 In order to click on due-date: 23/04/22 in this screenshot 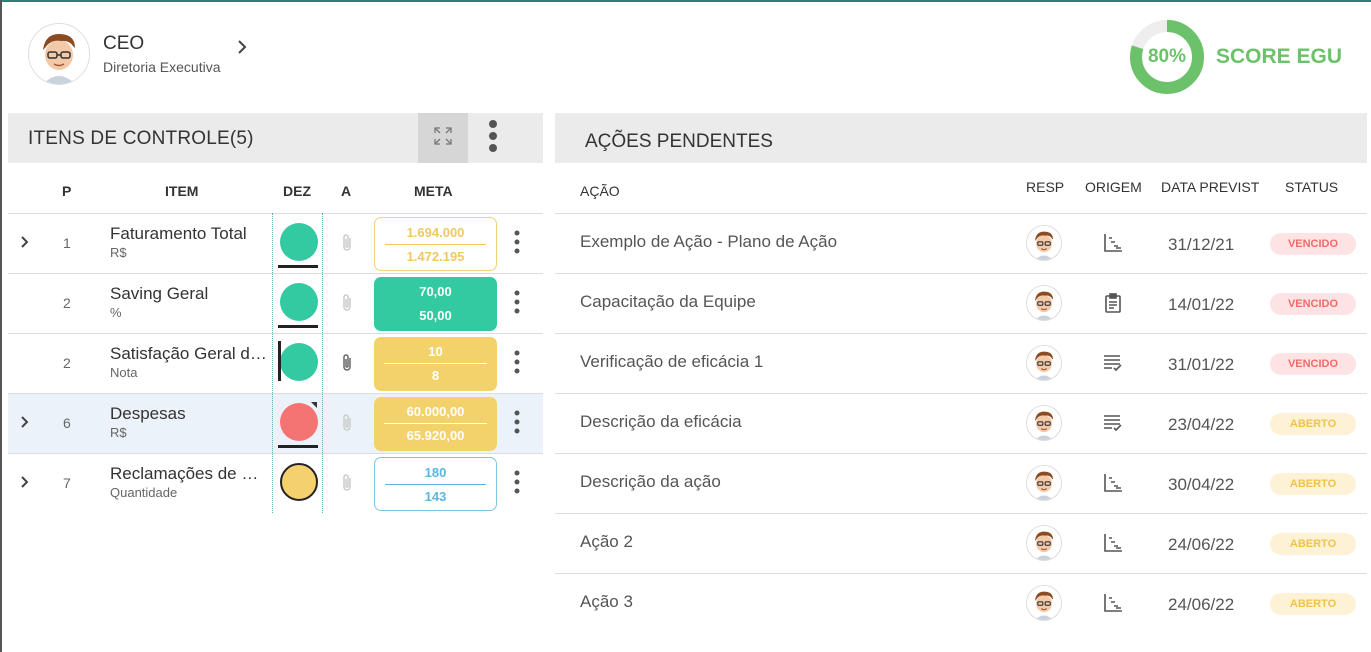, I will do `click(1201, 424)`.